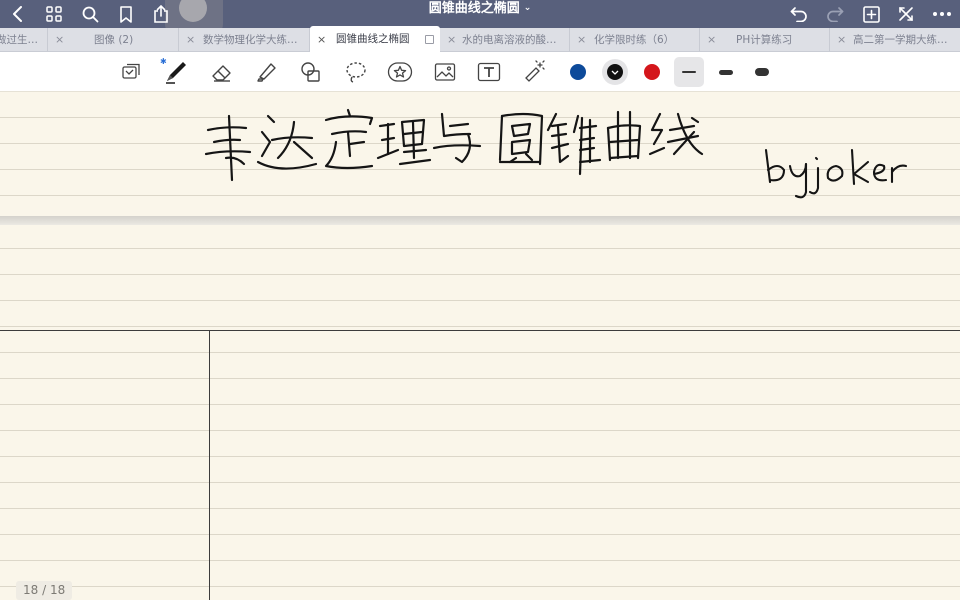 The image size is (960, 600). What do you see at coordinates (652, 72) in the screenshot?
I see `color-swatch-red` at bounding box center [652, 72].